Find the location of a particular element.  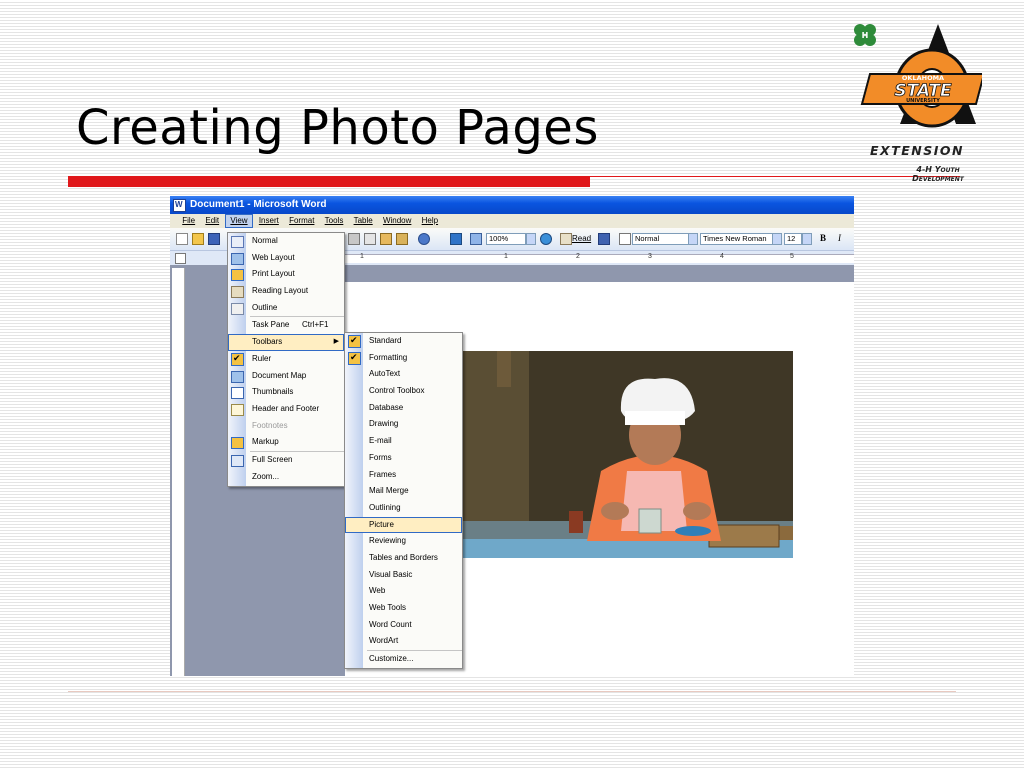

toolbar-item-email: E-mail is located at coordinates (403, 441).